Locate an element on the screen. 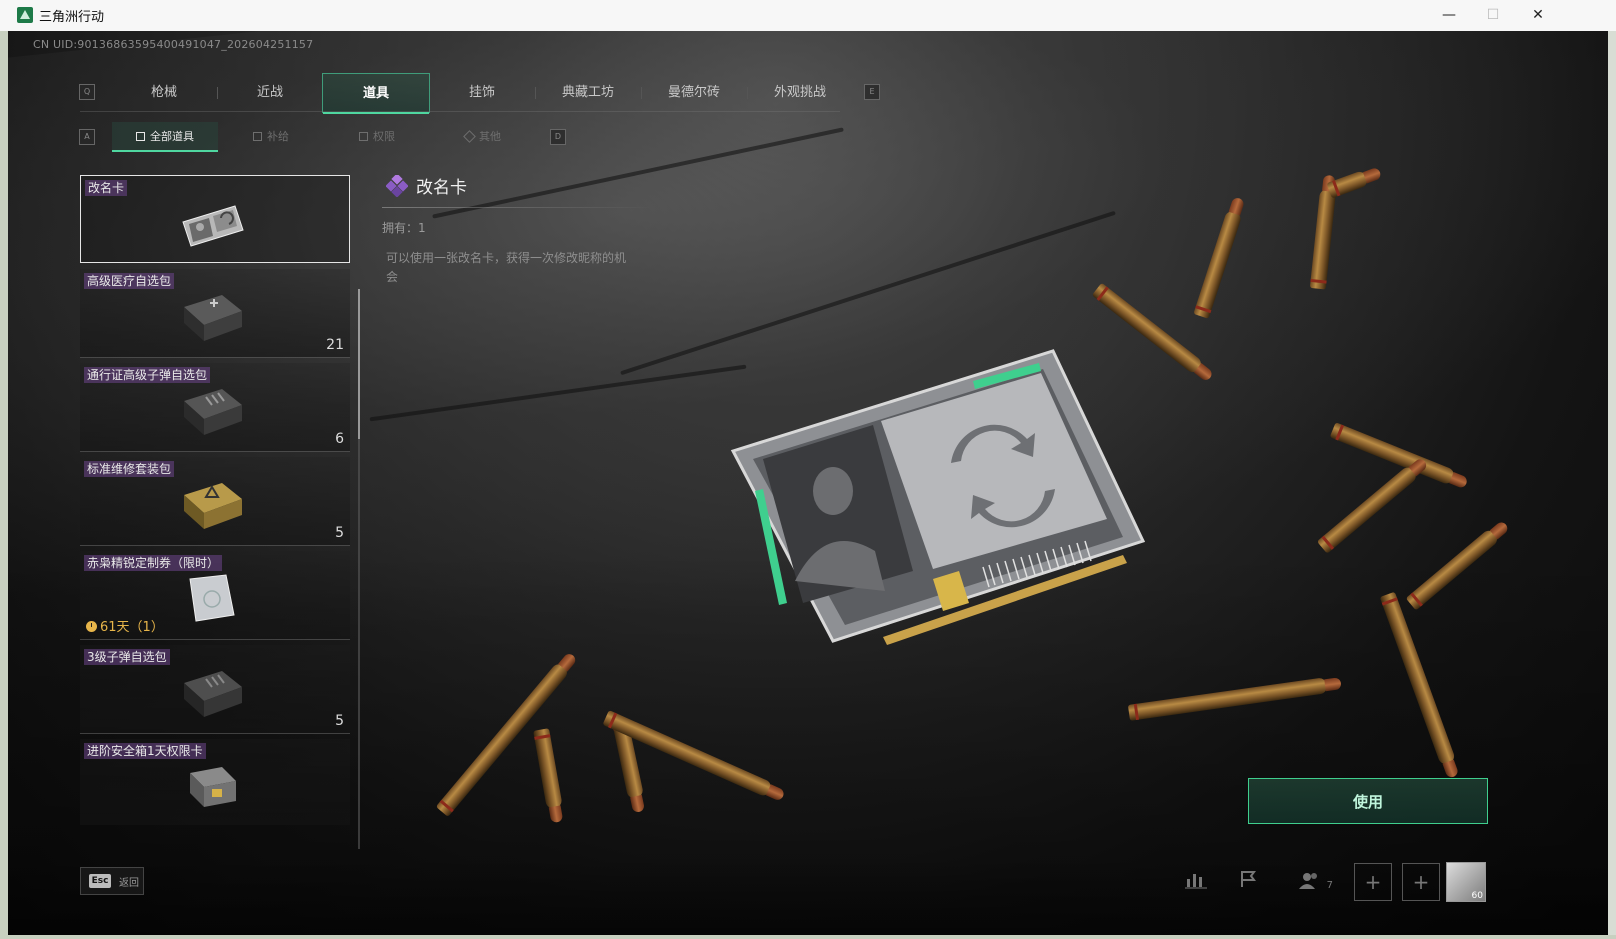  friends-count: 7 is located at coordinates (1330, 885).